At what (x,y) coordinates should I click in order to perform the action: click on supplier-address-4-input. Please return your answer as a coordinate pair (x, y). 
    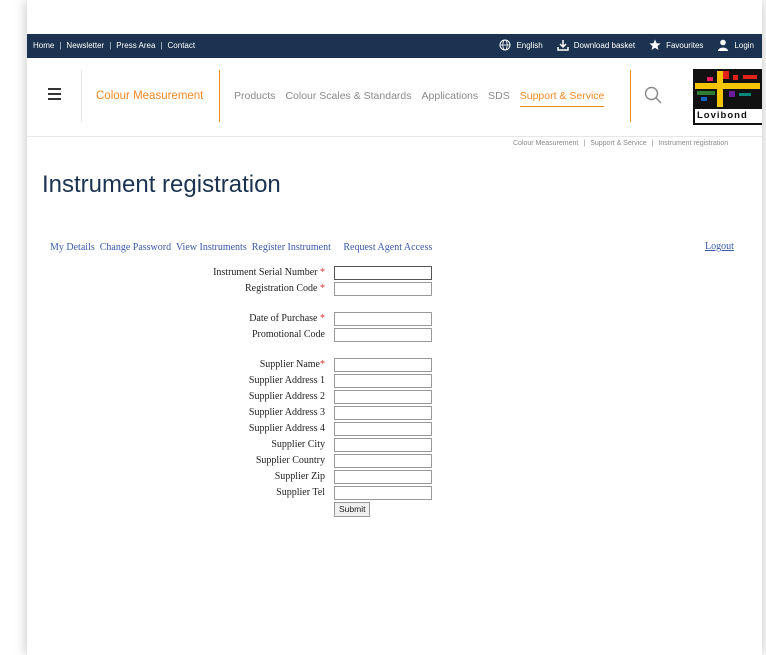
    Looking at the image, I should click on (383, 429).